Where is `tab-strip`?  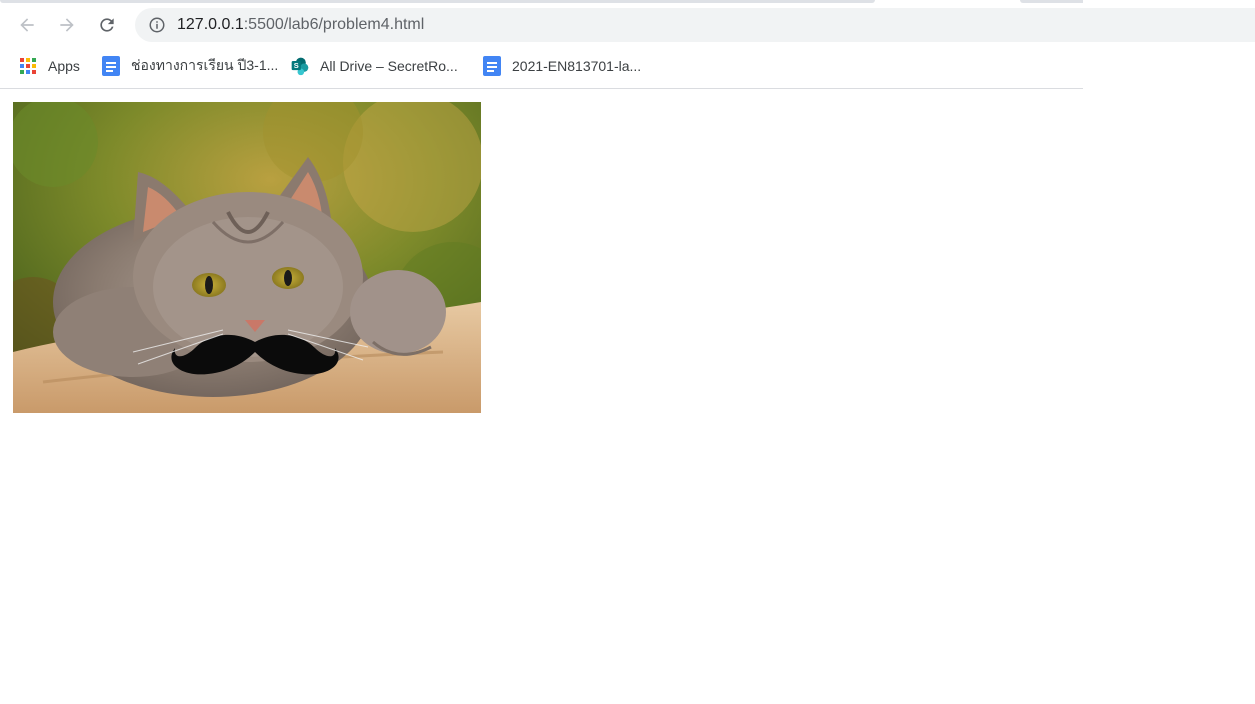
tab-strip is located at coordinates (541, 4).